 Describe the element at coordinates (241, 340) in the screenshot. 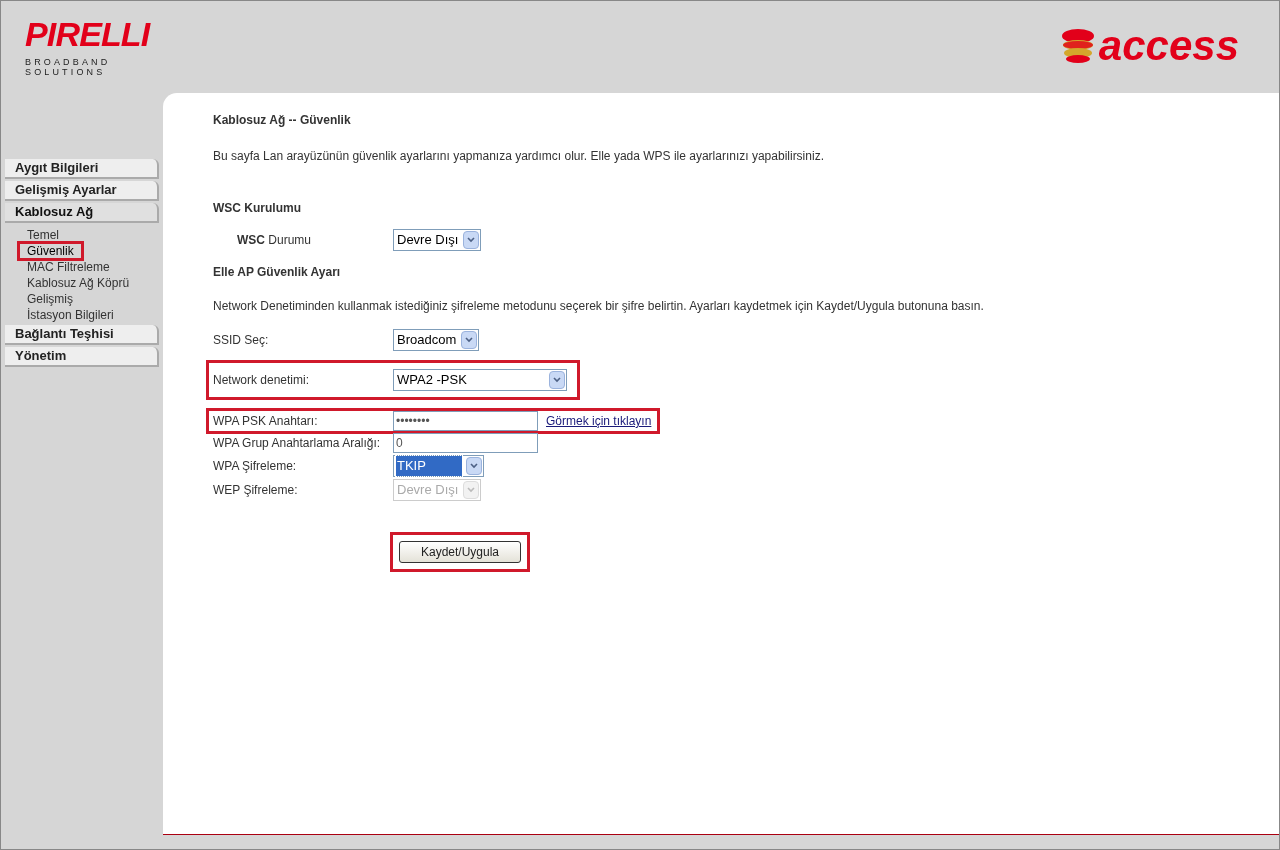

I see `field-label: SSID Seç:` at that location.